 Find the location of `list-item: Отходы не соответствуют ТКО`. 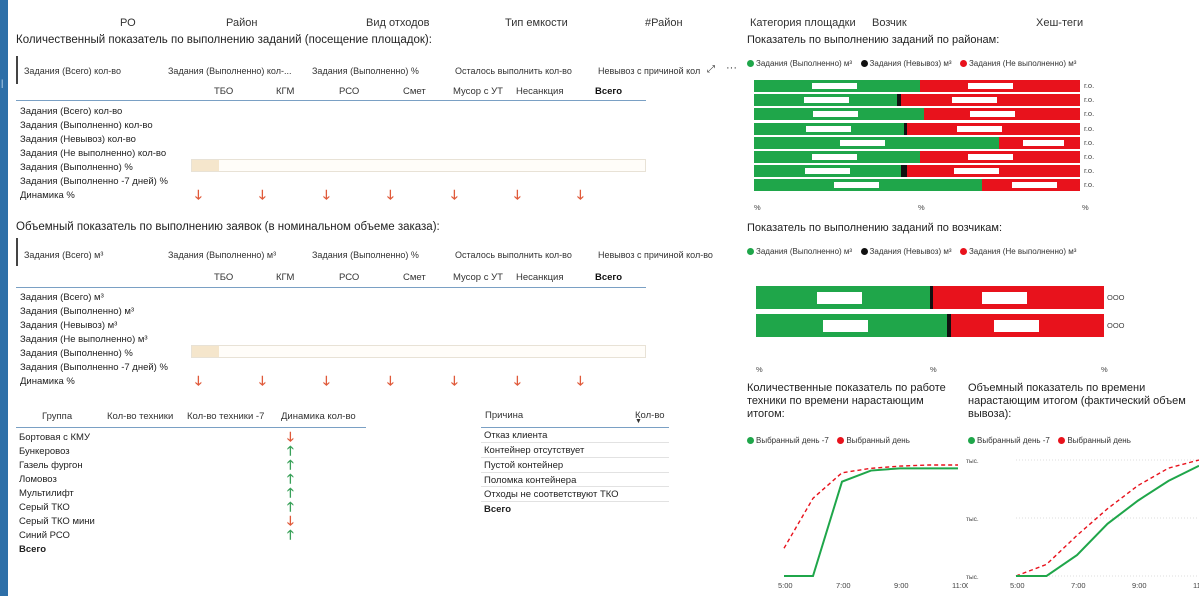

list-item: Отходы не соответствуют ТКО is located at coordinates (551, 494).